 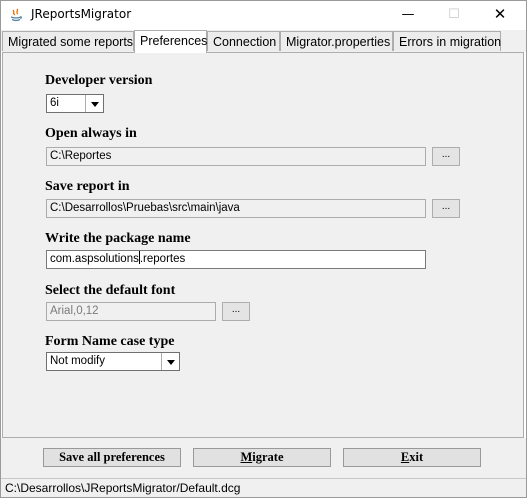 I want to click on developer-version-select: 6i, so click(x=75, y=103).